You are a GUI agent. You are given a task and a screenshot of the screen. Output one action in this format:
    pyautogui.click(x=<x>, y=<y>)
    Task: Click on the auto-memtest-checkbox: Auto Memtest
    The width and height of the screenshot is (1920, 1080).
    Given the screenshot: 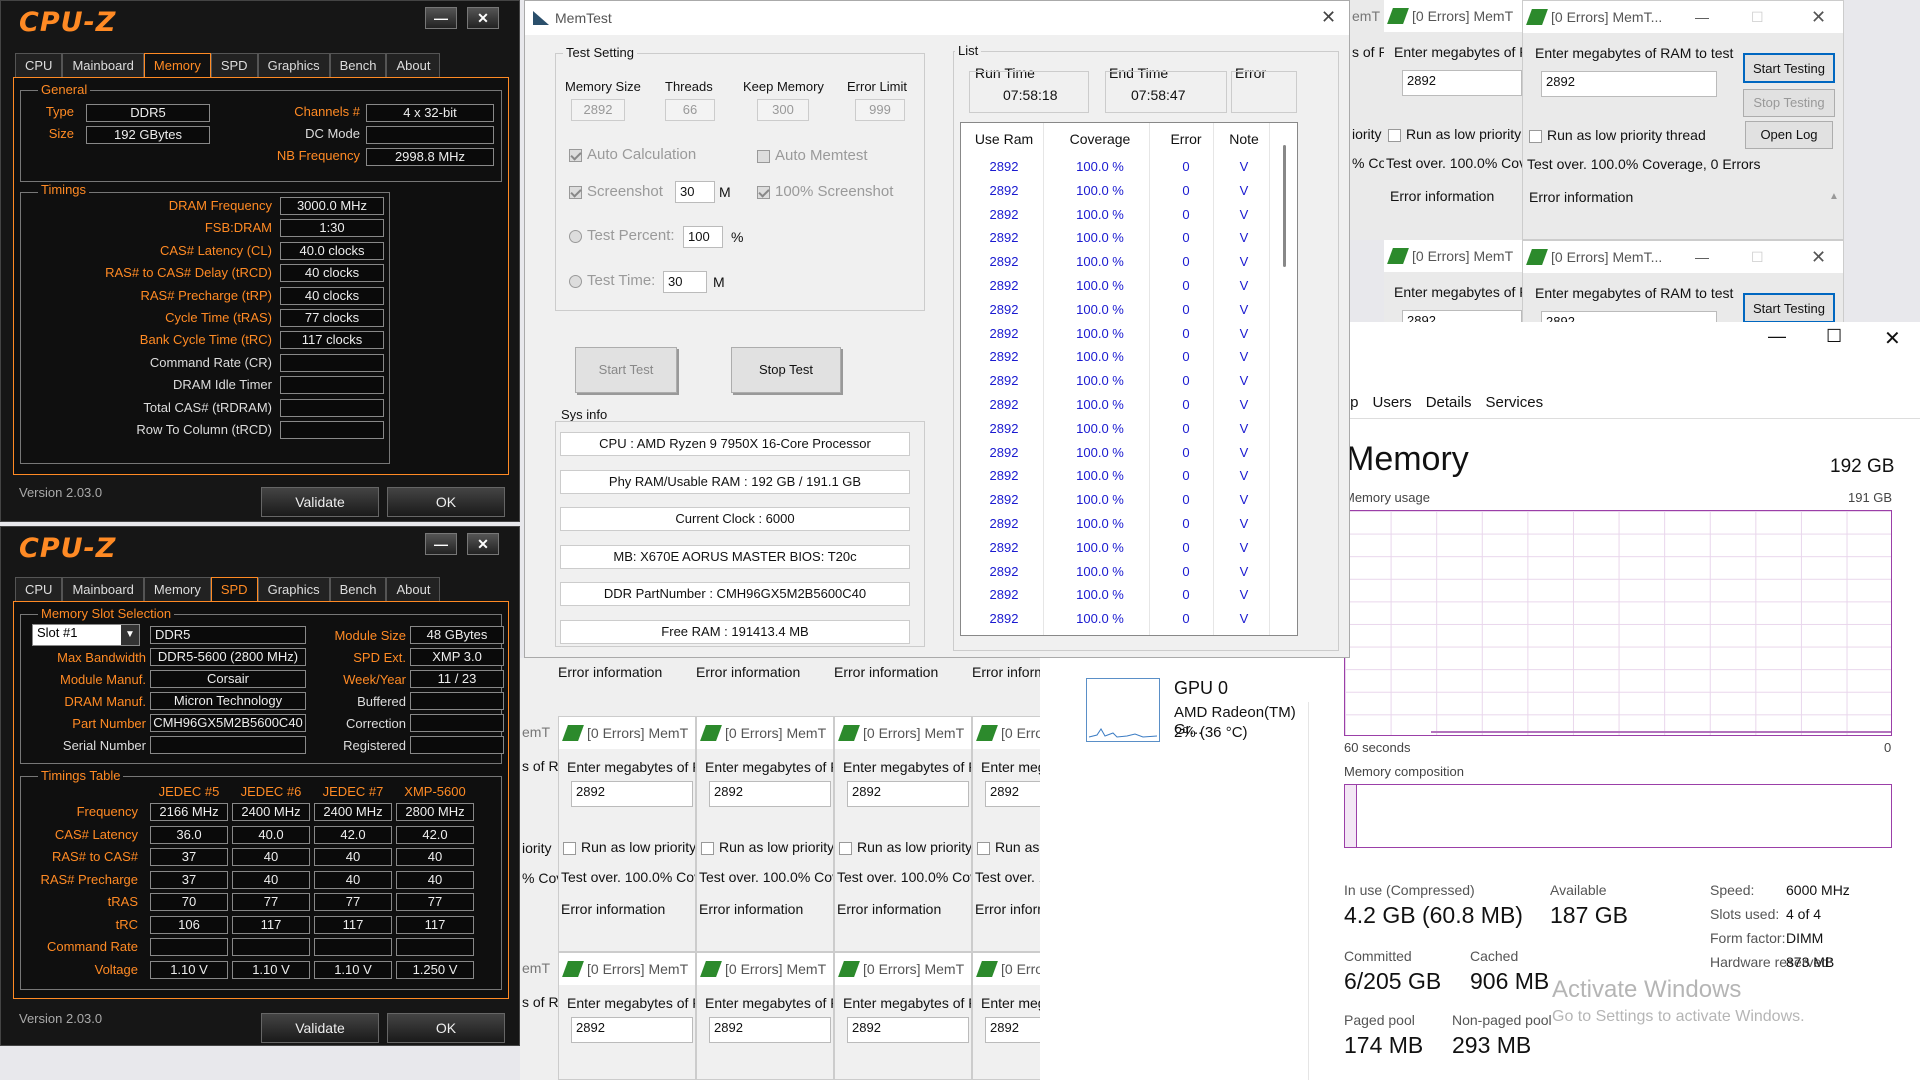 What is the action you would take?
    pyautogui.click(x=812, y=155)
    